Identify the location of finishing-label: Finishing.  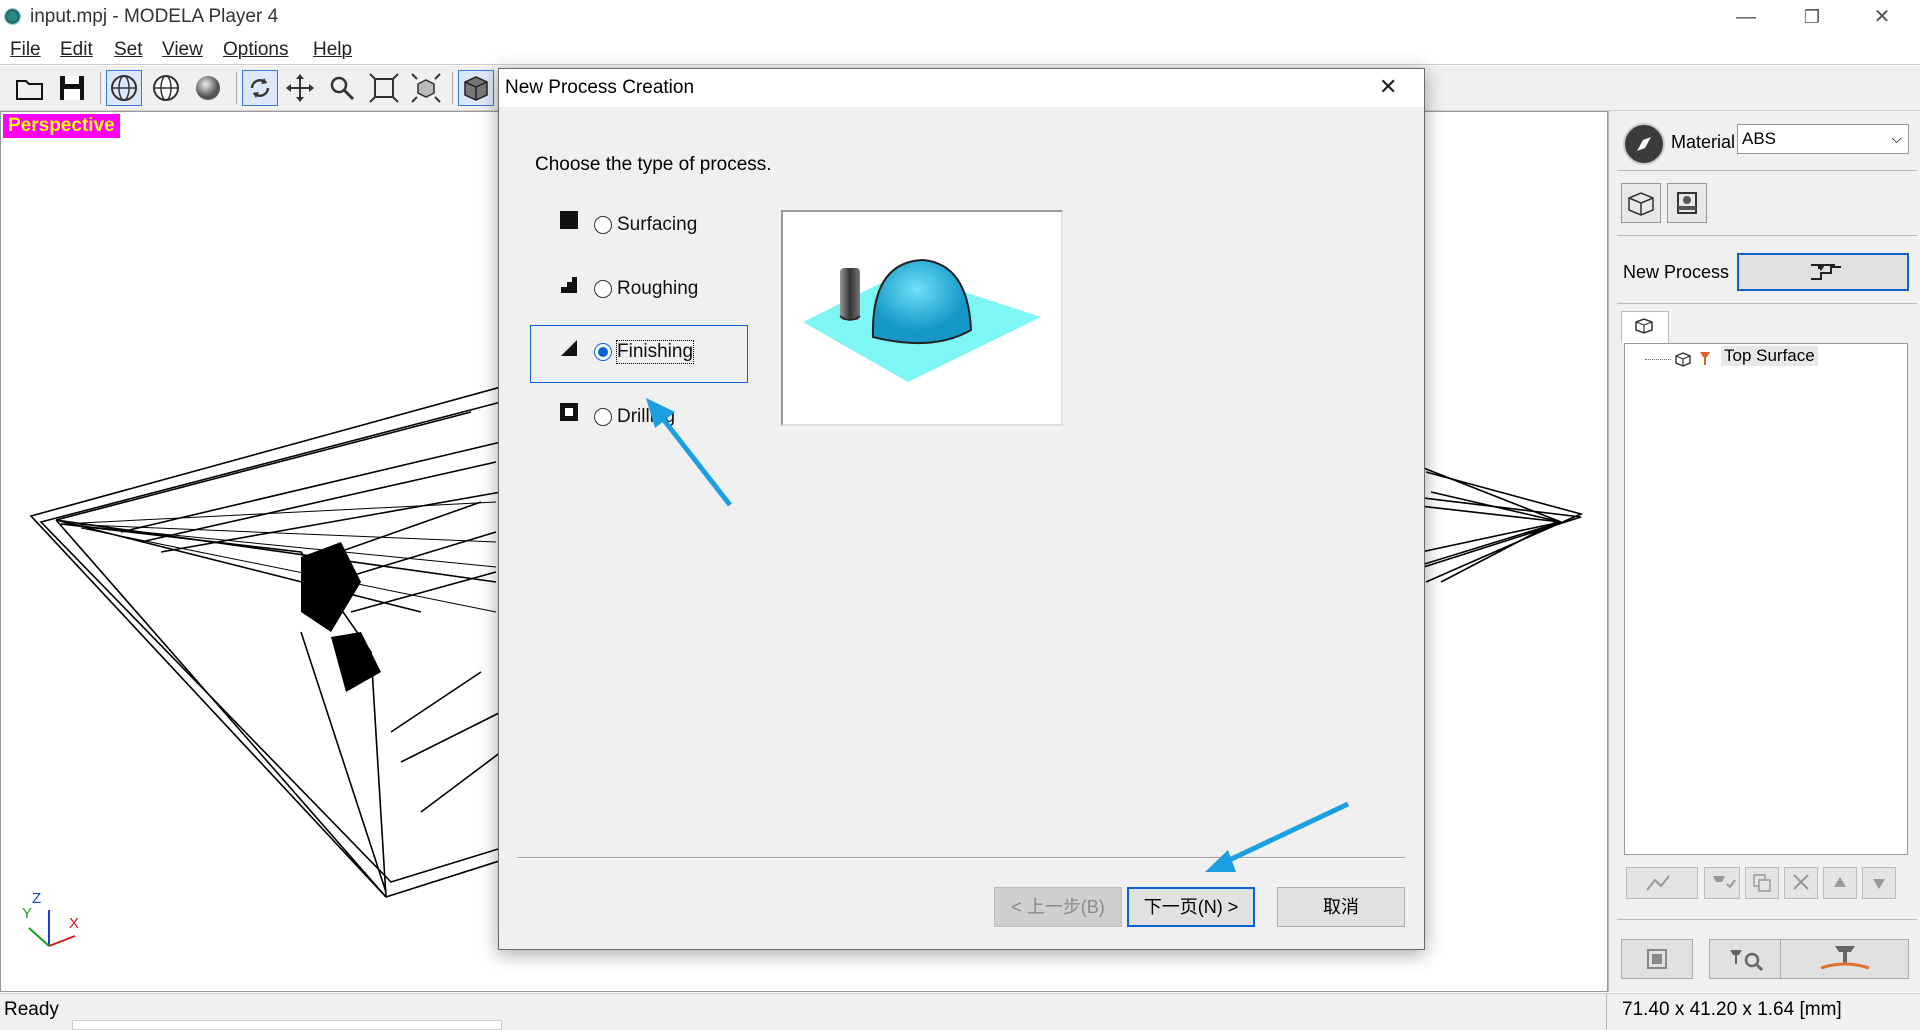
(655, 352).